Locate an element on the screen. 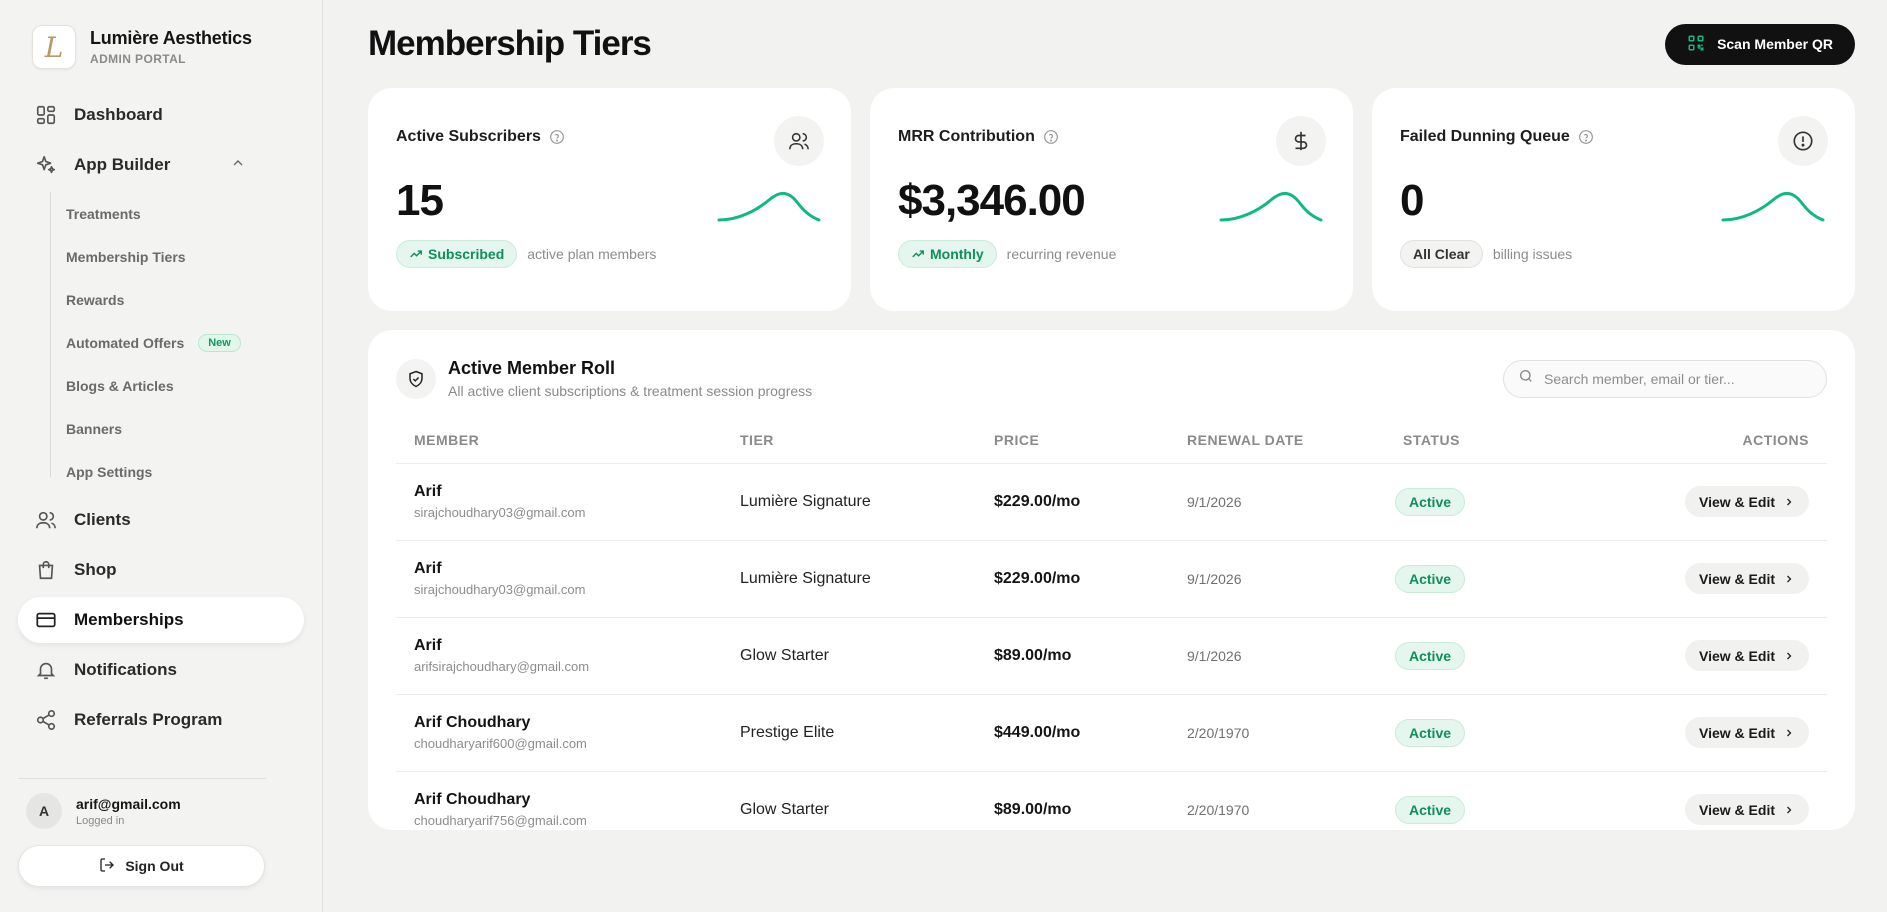 This screenshot has height=912, width=1887. trending-up-icon is located at coordinates (416, 254).